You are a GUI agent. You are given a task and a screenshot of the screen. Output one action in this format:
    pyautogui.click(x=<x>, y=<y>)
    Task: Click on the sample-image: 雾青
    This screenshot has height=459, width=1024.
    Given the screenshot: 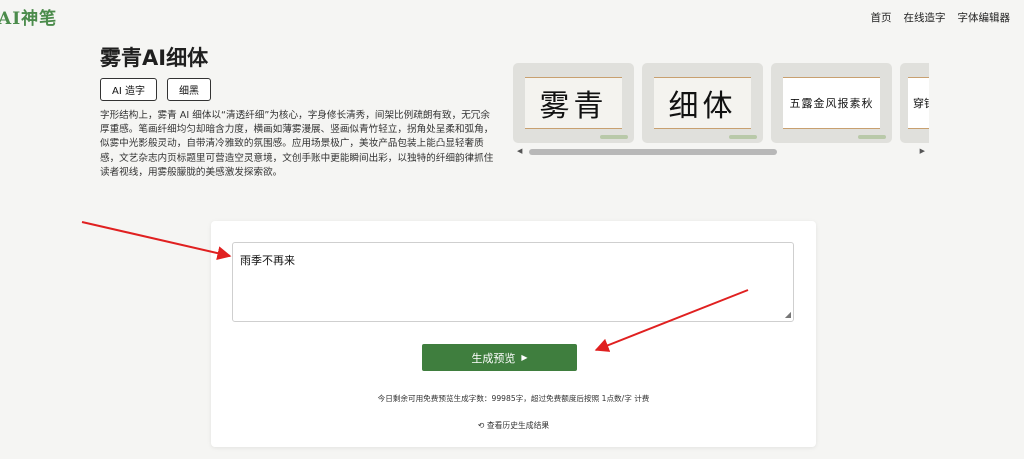 What is the action you would take?
    pyautogui.click(x=573, y=103)
    